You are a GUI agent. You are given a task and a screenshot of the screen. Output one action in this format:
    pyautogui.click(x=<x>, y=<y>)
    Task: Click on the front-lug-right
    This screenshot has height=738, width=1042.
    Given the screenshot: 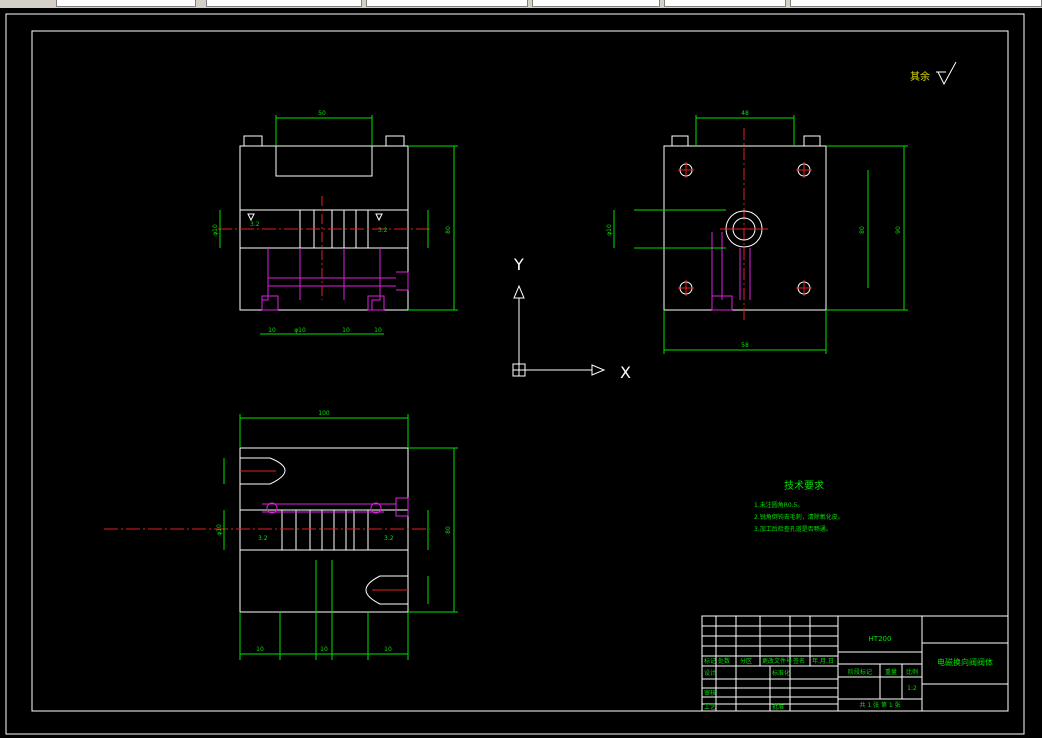 What is the action you would take?
    pyautogui.click(x=395, y=141)
    